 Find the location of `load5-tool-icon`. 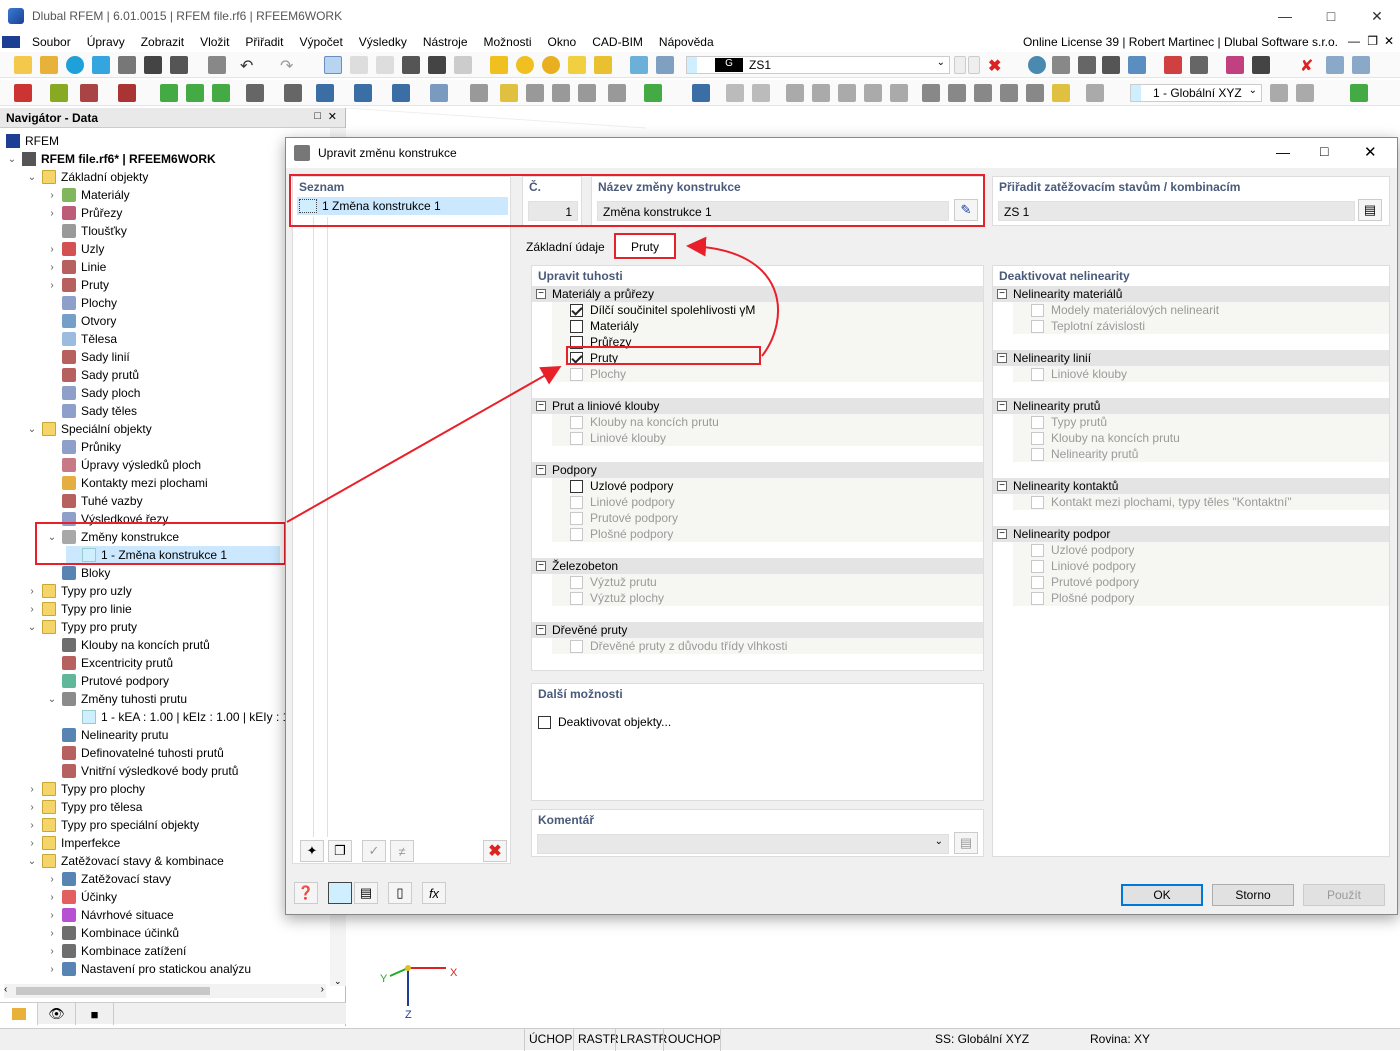

load5-tool-icon is located at coordinates (479, 93).